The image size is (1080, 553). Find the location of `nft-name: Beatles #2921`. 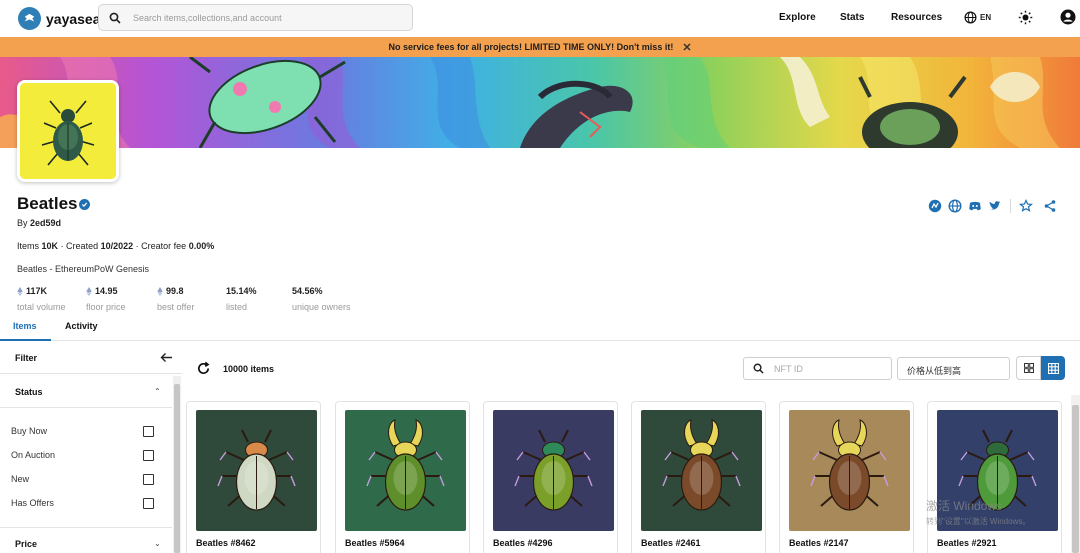

nft-name: Beatles #2921 is located at coordinates (967, 543).